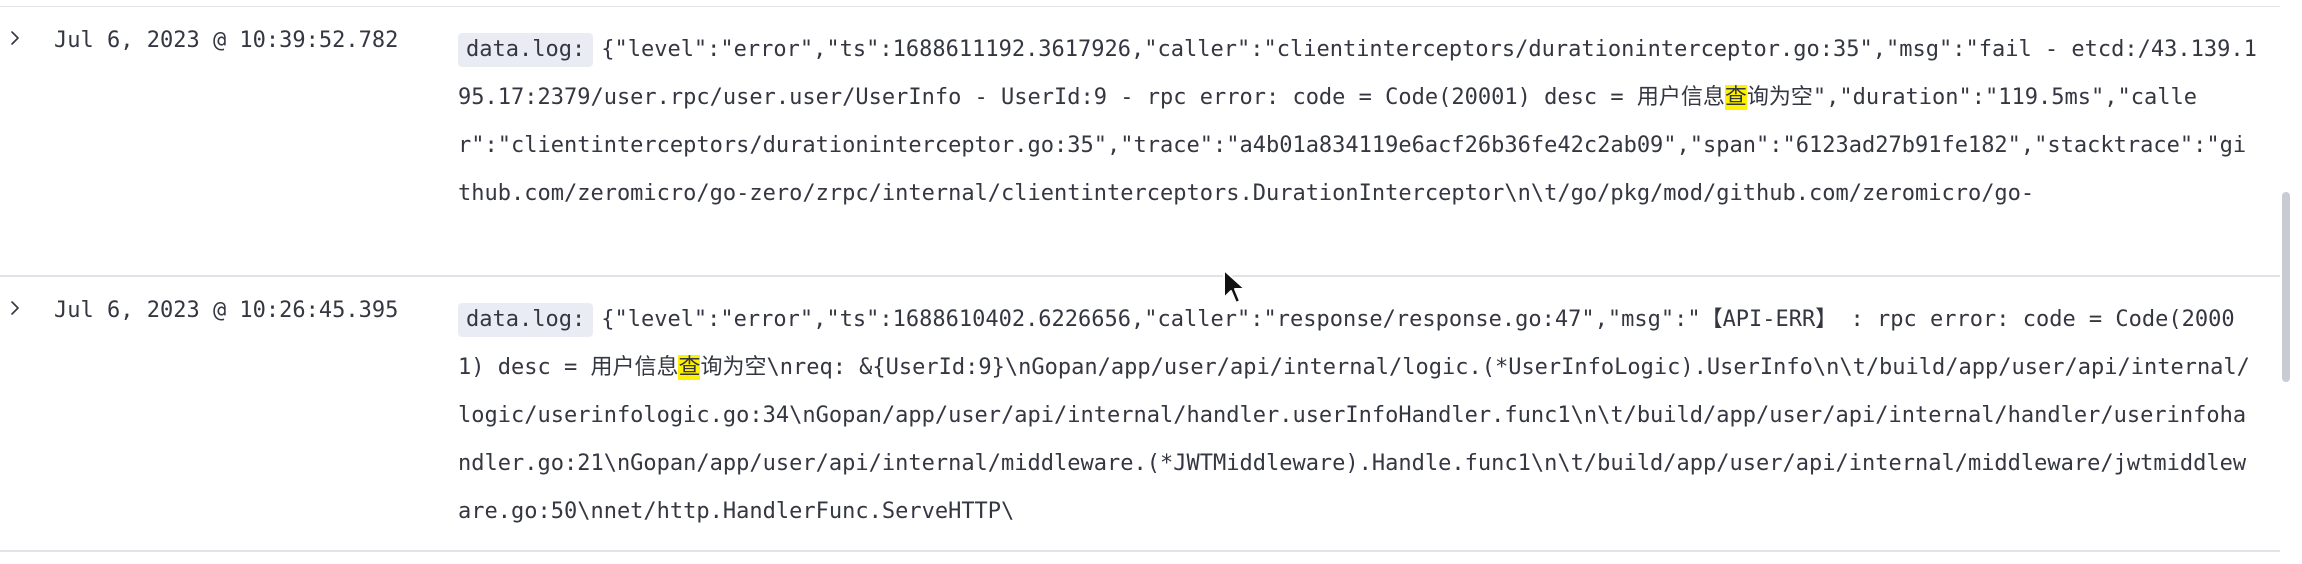 The width and height of the screenshot is (2302, 564). I want to click on vertical-scrollbar, so click(2286, 282).